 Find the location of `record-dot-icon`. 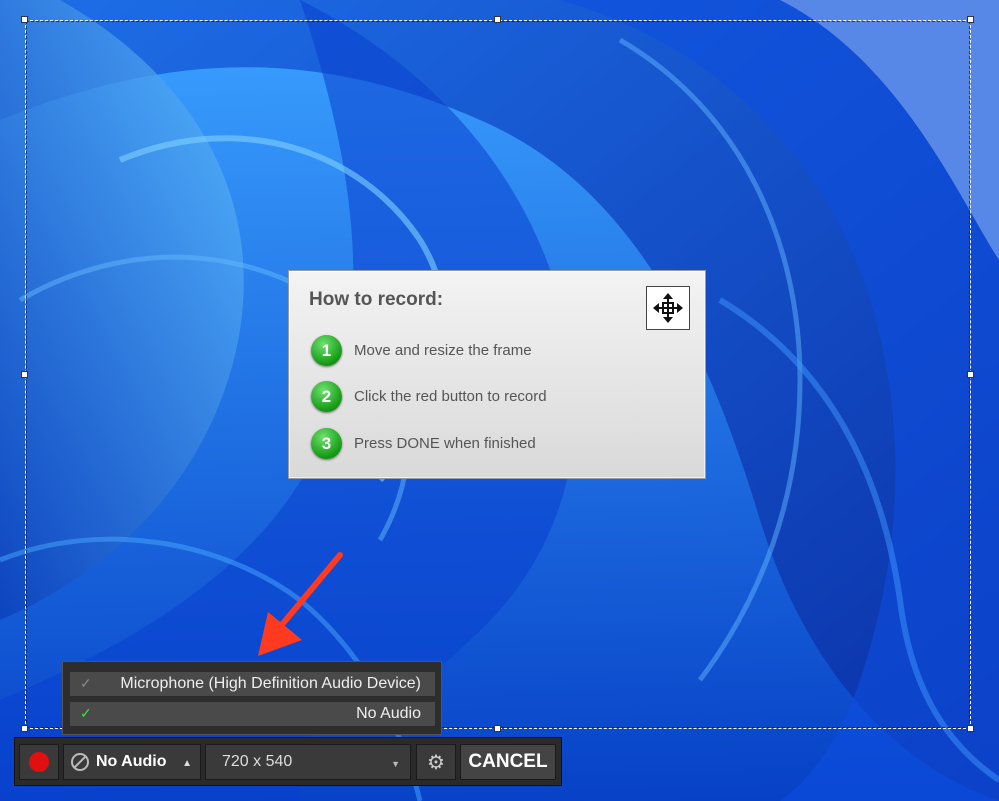

record-dot-icon is located at coordinates (39, 762).